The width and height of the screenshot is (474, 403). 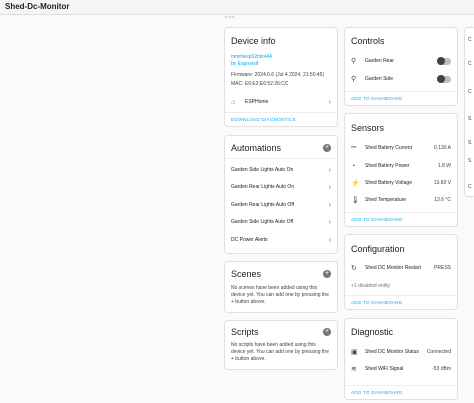 I want to click on sensor-value: 13.83 V, so click(x=442, y=183).